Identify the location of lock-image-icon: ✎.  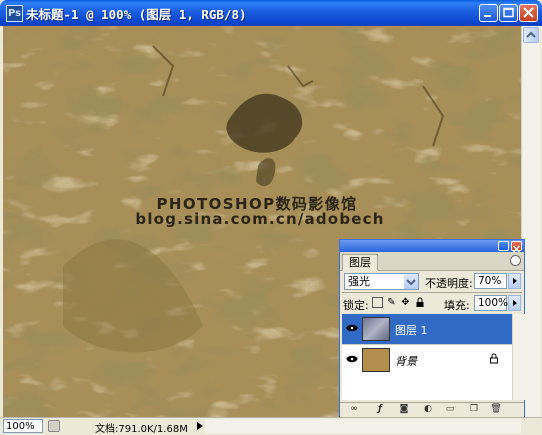
(391, 302).